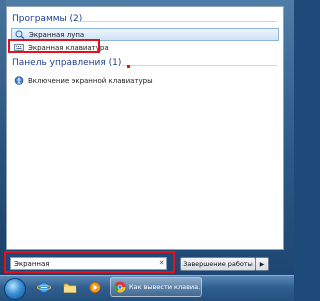  I want to click on control-panel-header-divider, so click(199, 65).